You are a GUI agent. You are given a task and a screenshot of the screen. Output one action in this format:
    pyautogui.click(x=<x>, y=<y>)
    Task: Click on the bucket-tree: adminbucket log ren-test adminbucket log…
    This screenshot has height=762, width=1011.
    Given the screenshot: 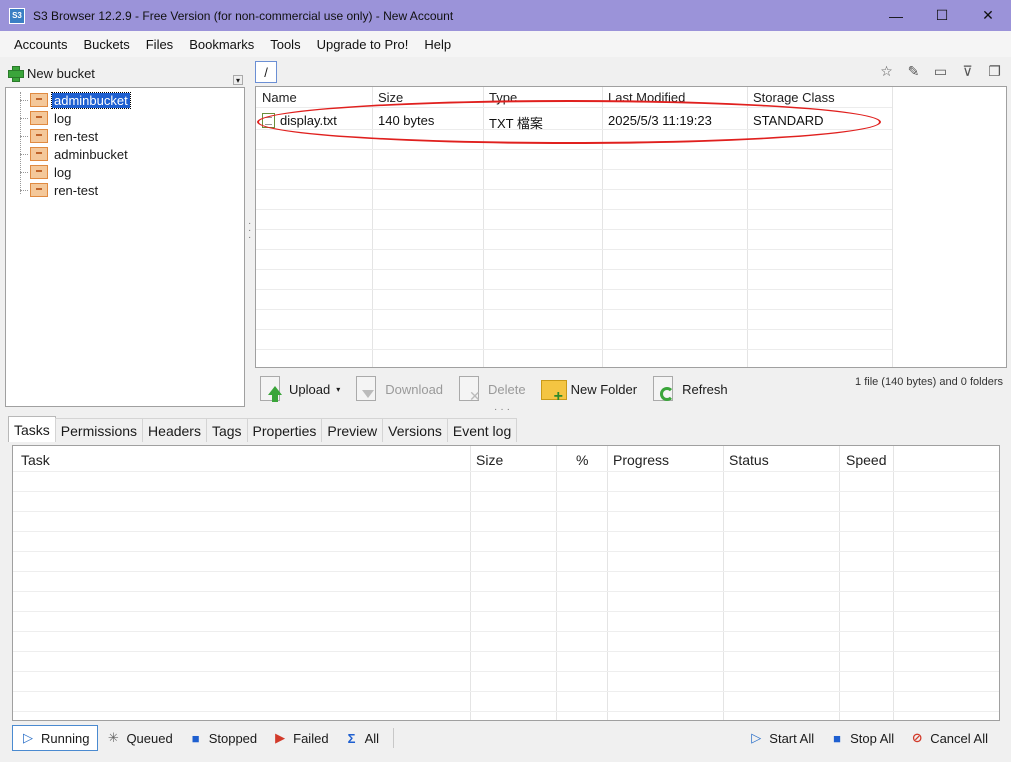 What is the action you would take?
    pyautogui.click(x=125, y=247)
    